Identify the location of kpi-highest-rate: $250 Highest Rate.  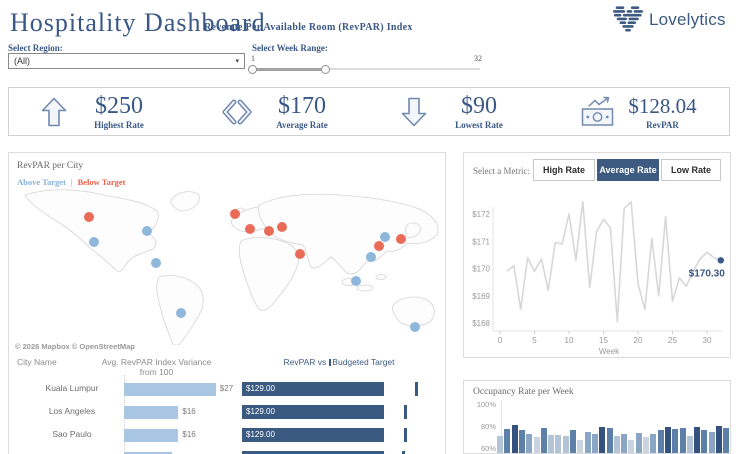
(99, 111).